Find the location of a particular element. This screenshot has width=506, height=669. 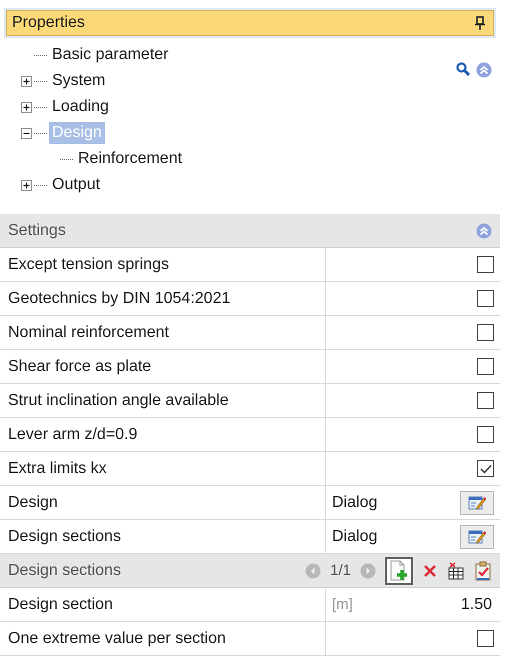

tree-item: Reinforcement is located at coordinates (130, 159).